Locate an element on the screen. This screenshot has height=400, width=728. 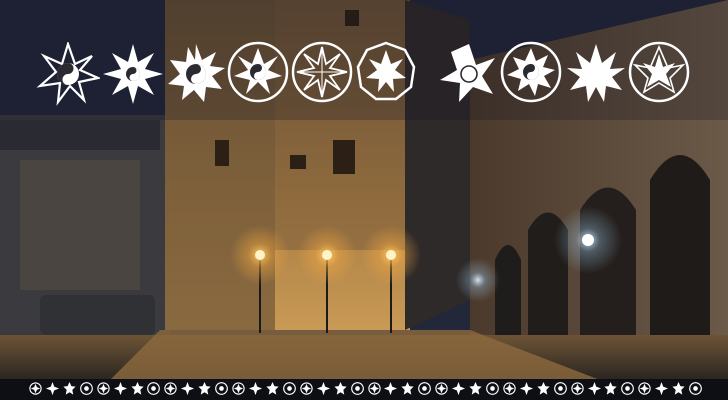
nine-point-star-icon is located at coordinates (596, 73).